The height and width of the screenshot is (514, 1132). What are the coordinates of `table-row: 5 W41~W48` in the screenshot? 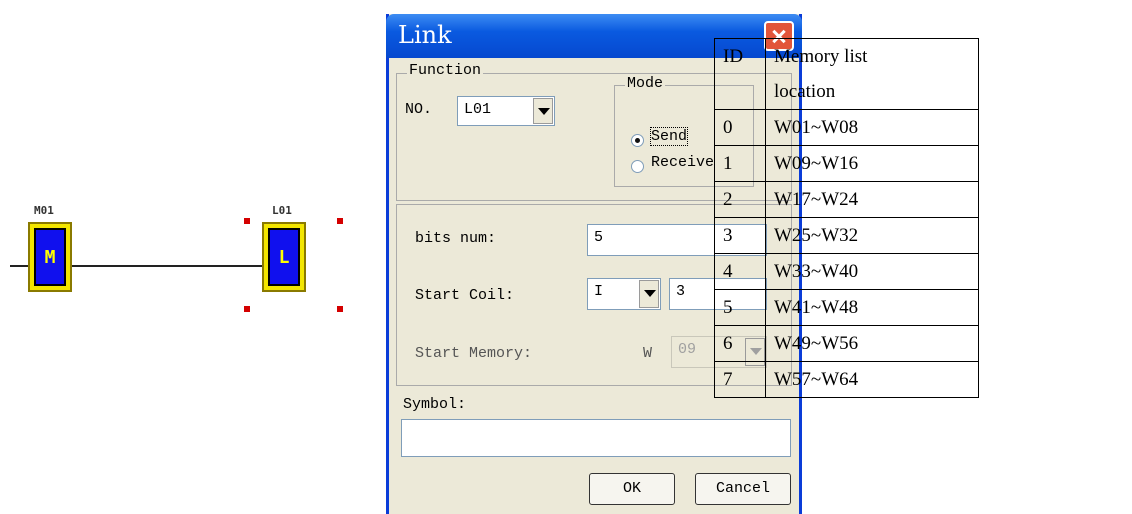 It's located at (846, 307).